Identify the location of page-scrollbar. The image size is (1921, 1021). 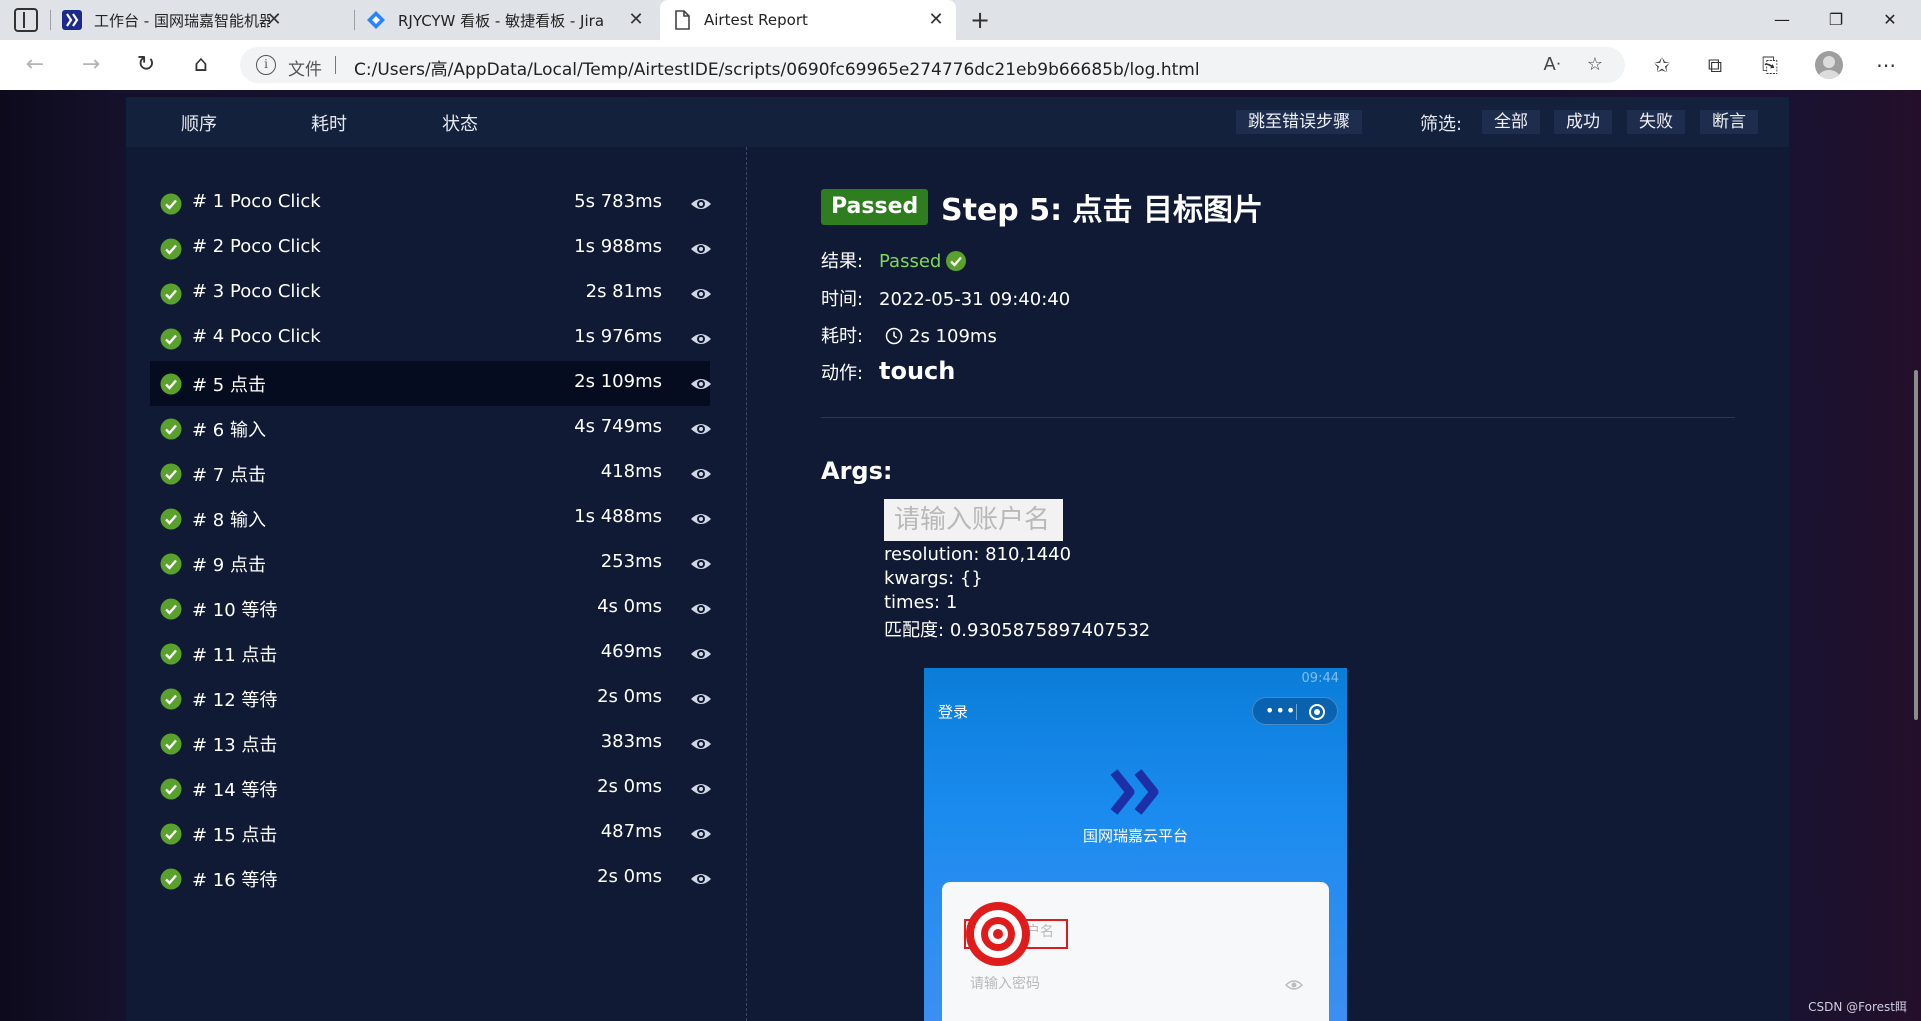
(1916, 555).